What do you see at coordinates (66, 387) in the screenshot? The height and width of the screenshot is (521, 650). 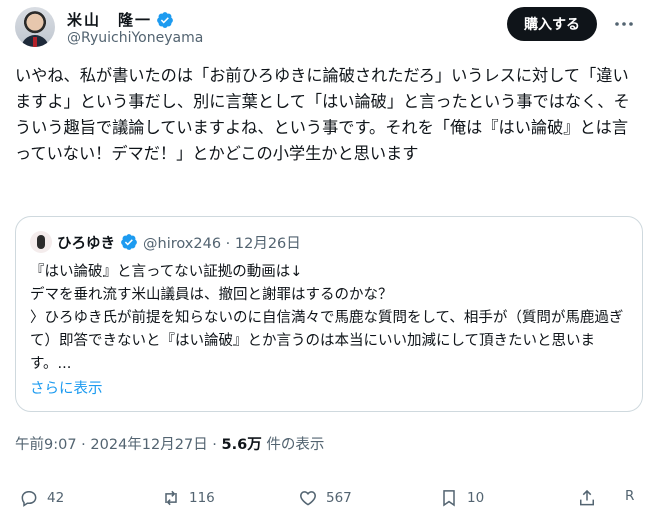 I see `show-more-link: さらに表示` at bounding box center [66, 387].